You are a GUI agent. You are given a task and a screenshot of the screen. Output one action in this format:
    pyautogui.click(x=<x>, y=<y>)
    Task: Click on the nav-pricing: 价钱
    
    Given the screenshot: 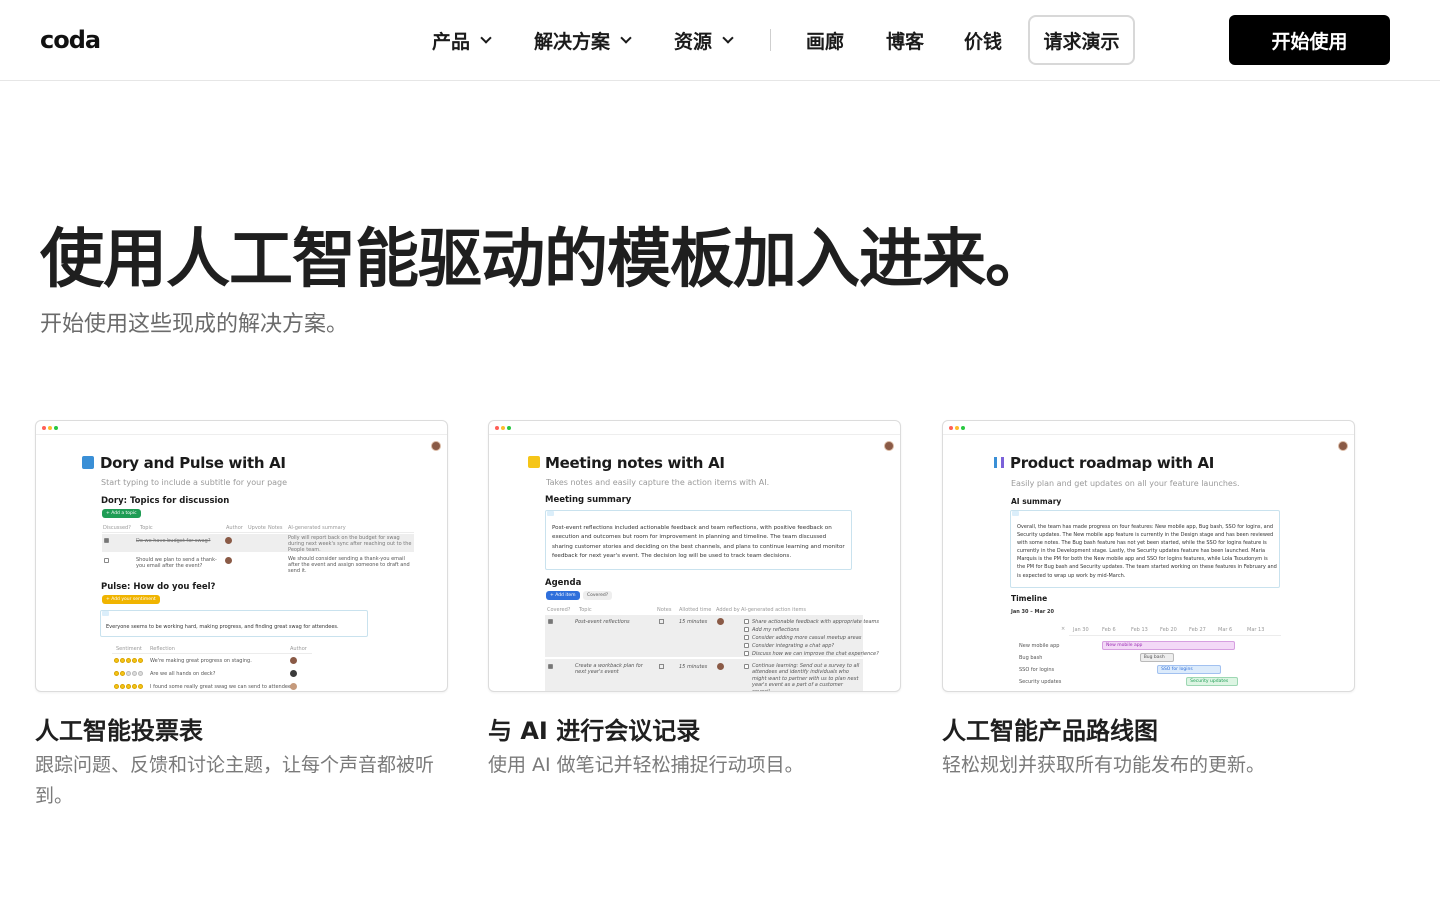 What is the action you would take?
    pyautogui.click(x=983, y=40)
    